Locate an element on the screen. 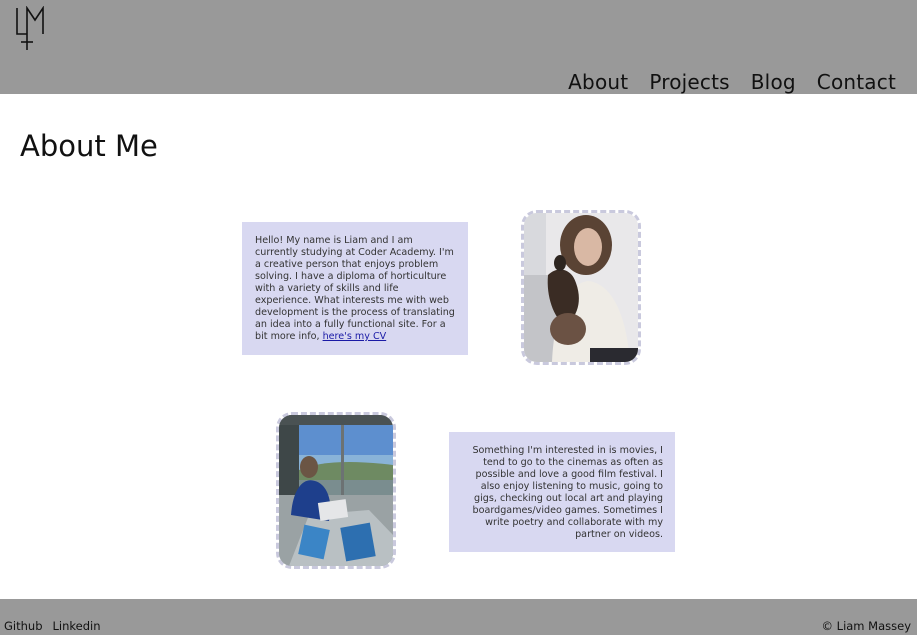 This screenshot has width=917, height=635. portrait-photo-image is located at coordinates (581, 287).